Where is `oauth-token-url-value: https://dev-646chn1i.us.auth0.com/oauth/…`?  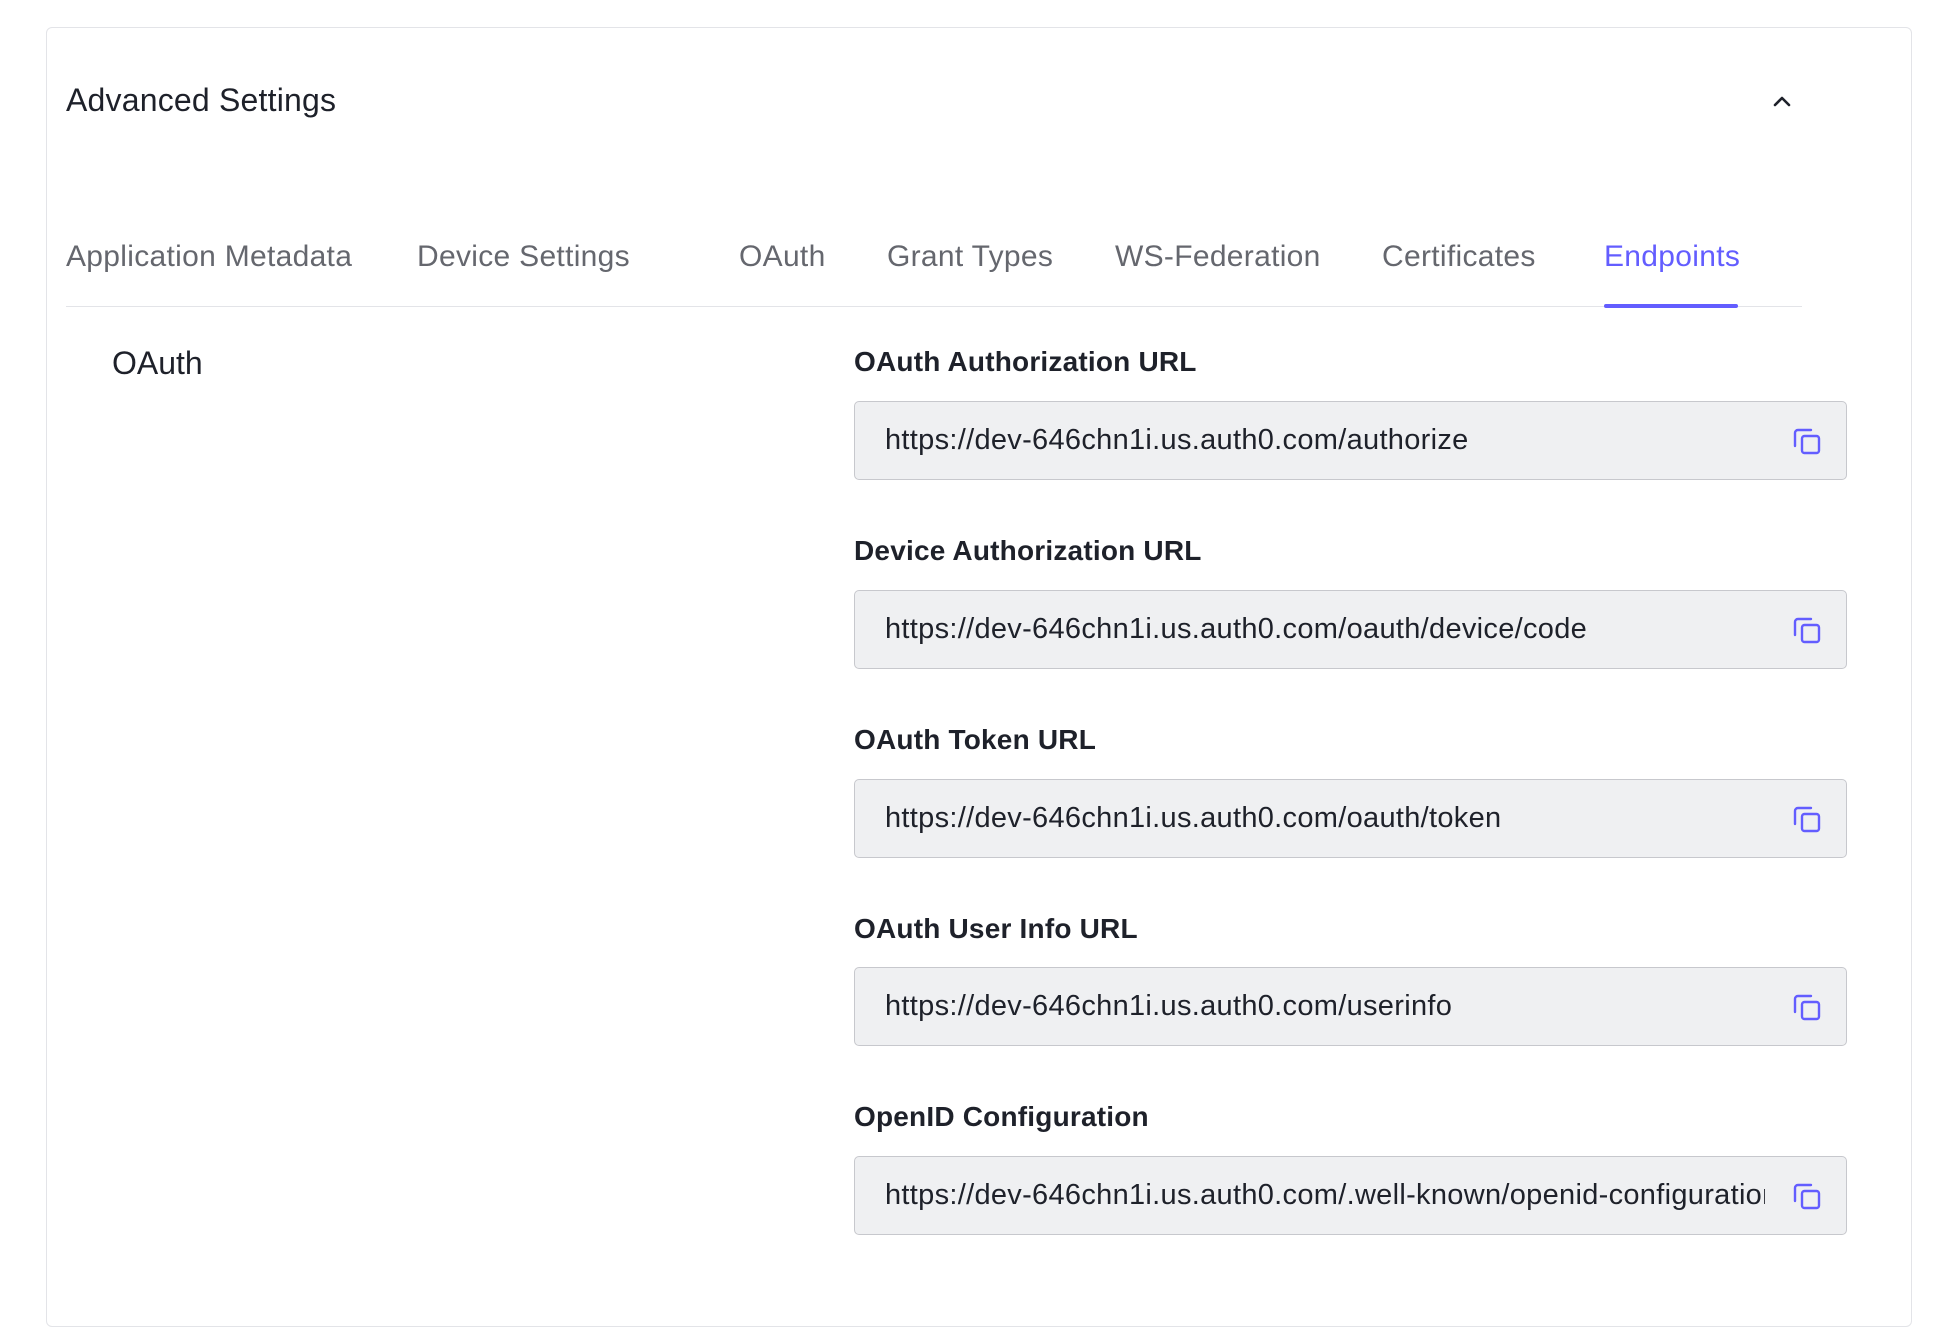 oauth-token-url-value: https://dev-646chn1i.us.auth0.com/oauth/… is located at coordinates (1325, 818).